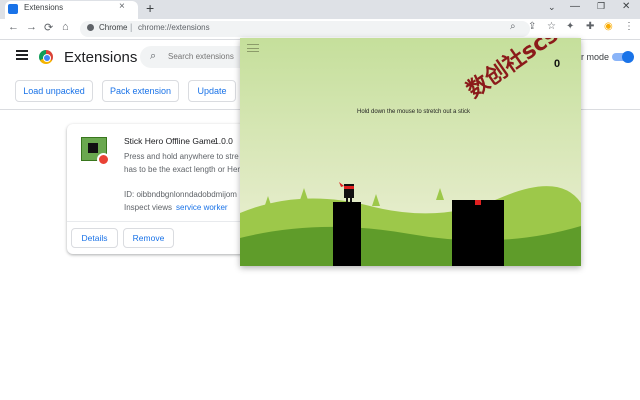  What do you see at coordinates (478, 202) in the screenshot?
I see `perfect-target` at bounding box center [478, 202].